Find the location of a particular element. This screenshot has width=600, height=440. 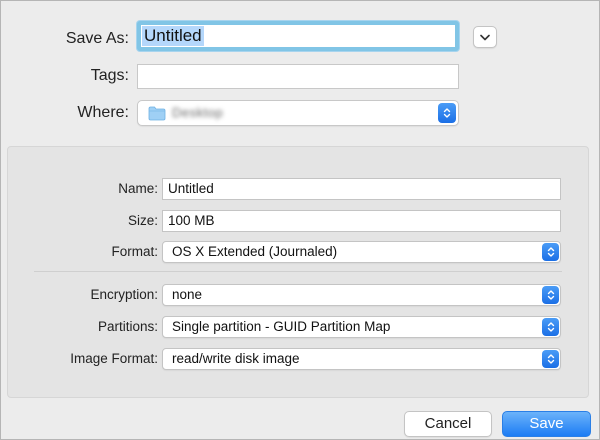

format-label: Format: is located at coordinates (134, 251).